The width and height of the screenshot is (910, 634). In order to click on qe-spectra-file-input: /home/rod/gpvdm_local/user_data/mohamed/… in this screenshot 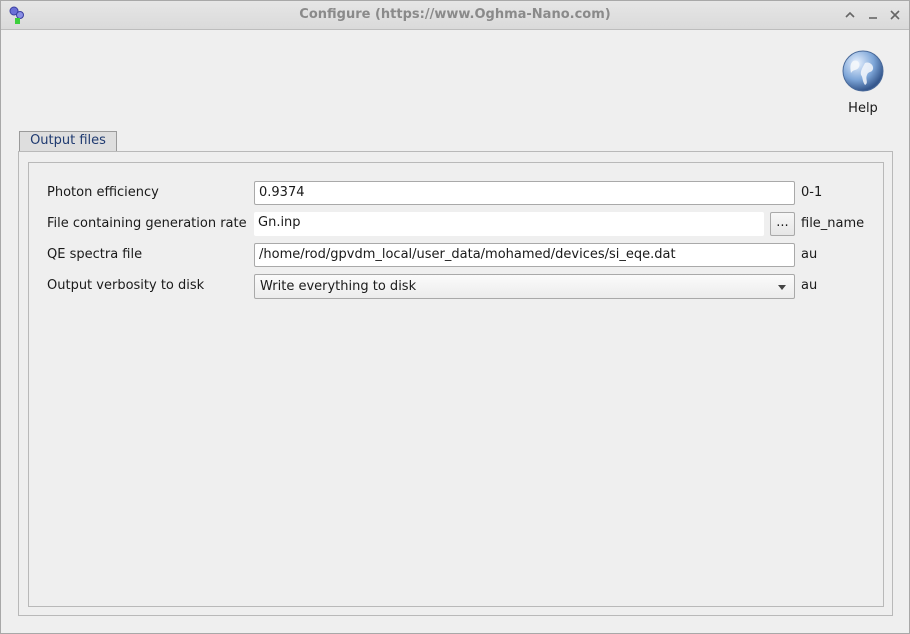, I will do `click(524, 255)`.